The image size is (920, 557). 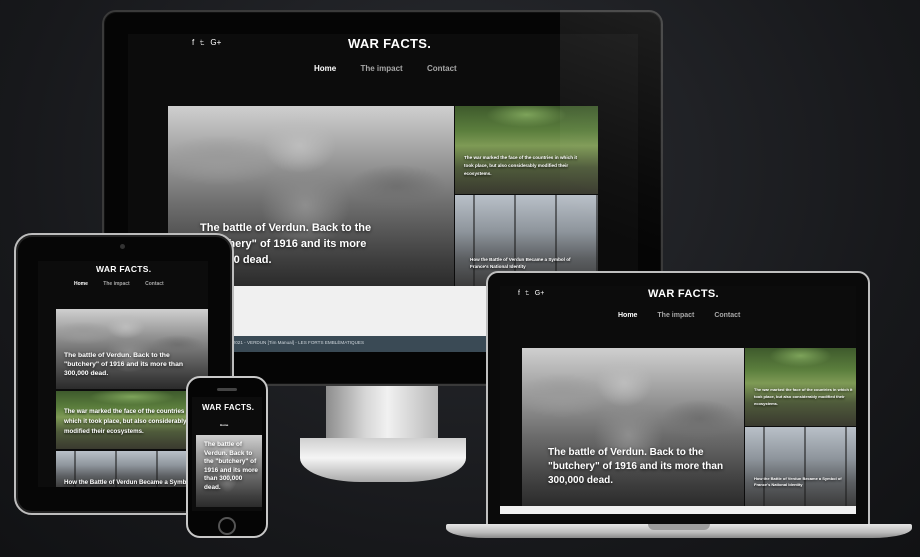 I want to click on phone-speaker, so click(x=227, y=389).